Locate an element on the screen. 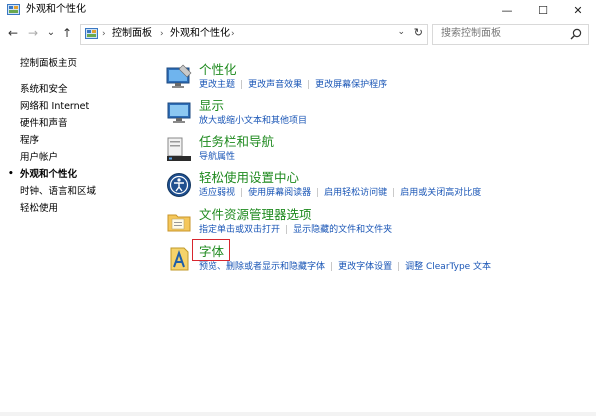  personalization-icon is located at coordinates (179, 76).